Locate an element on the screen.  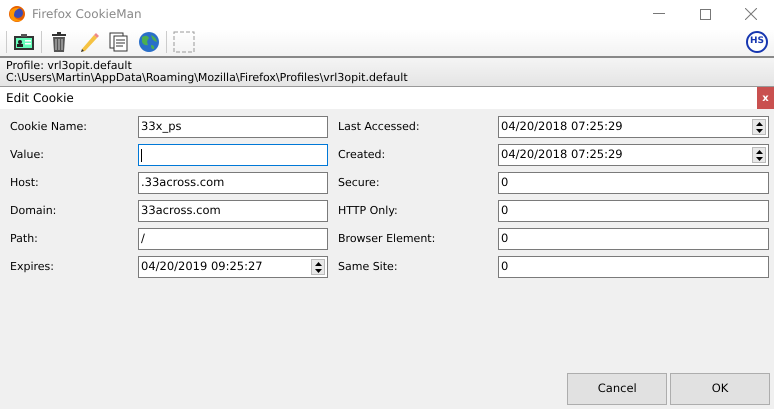
field-label: Secure: is located at coordinates (359, 182).